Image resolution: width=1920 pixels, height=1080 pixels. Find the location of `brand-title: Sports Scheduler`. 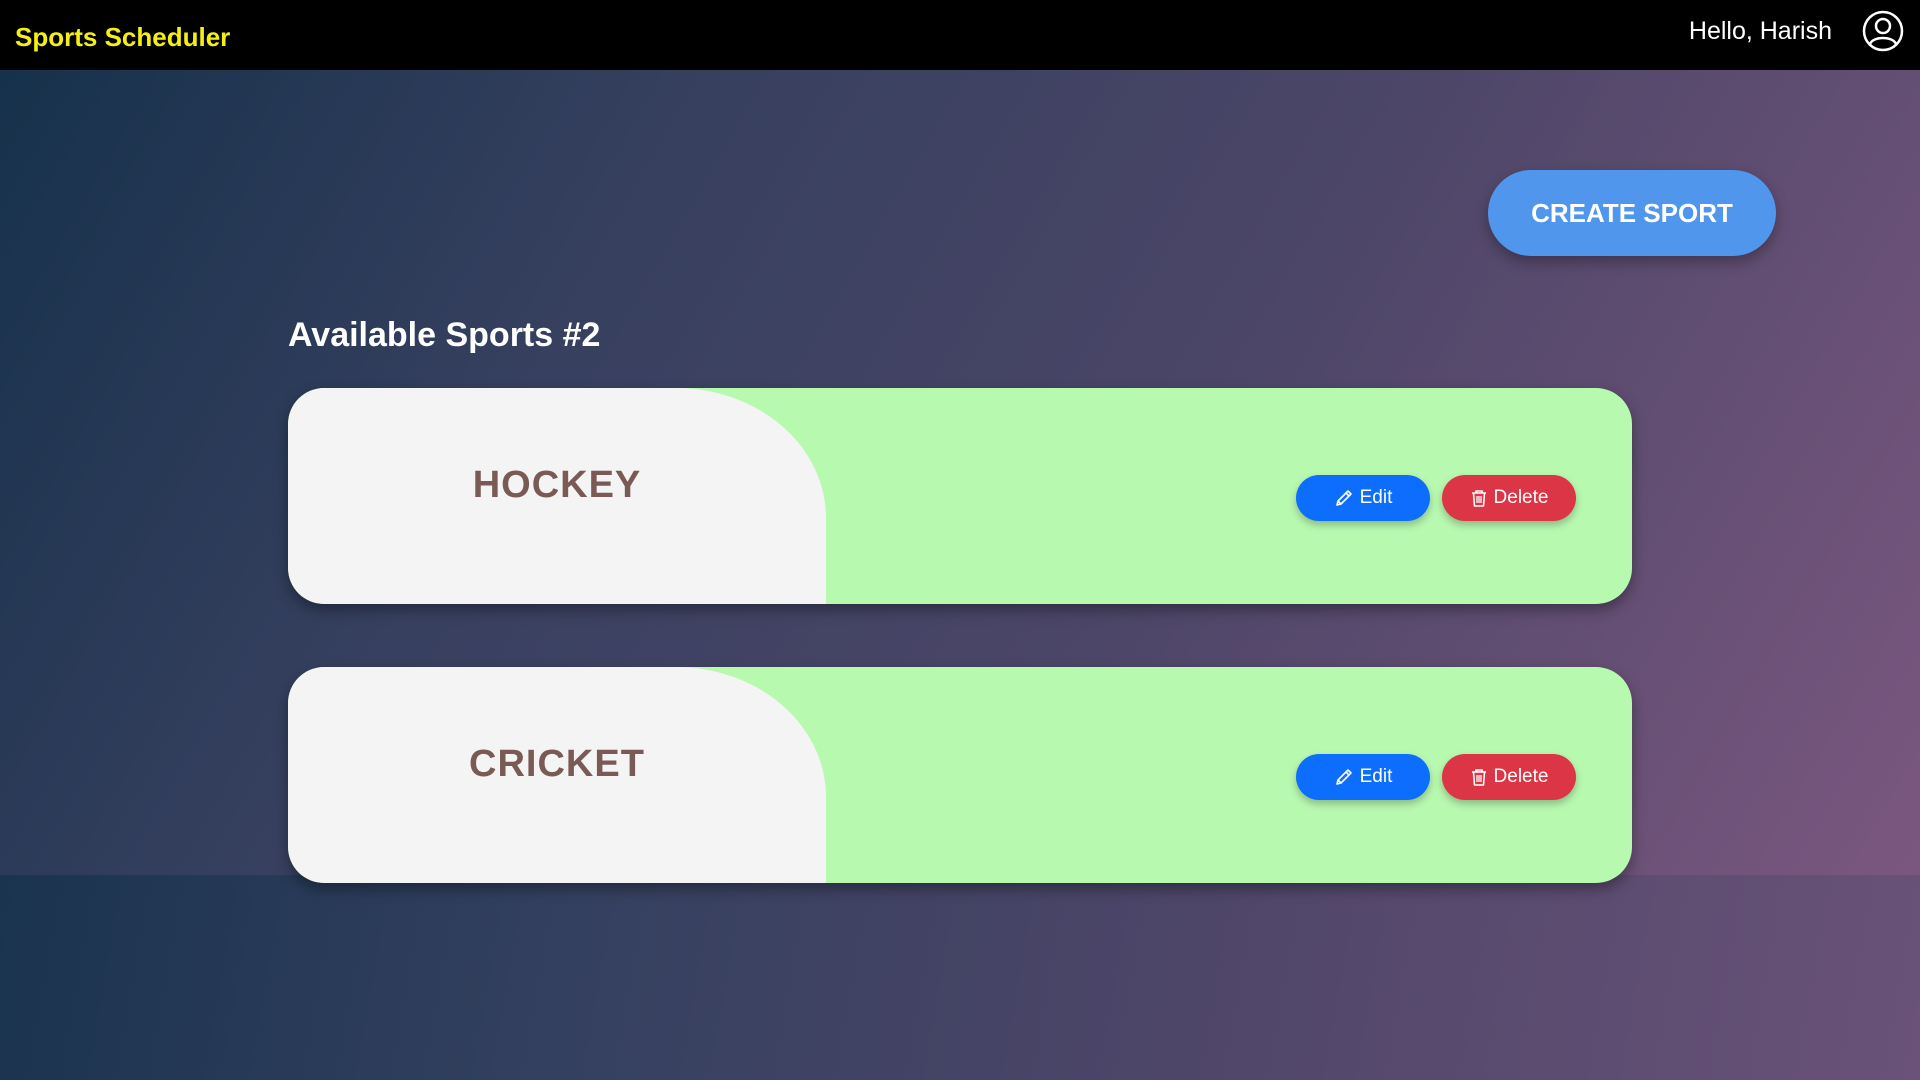

brand-title: Sports Scheduler is located at coordinates (122, 37).